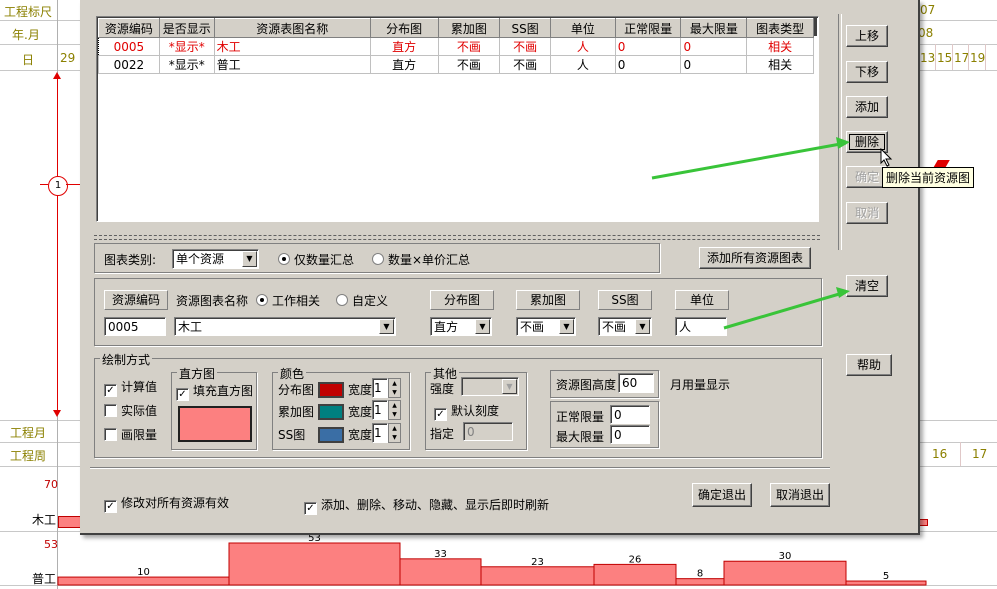  I want to click on dist-width-stepper: ▲ ▼, so click(394, 388).